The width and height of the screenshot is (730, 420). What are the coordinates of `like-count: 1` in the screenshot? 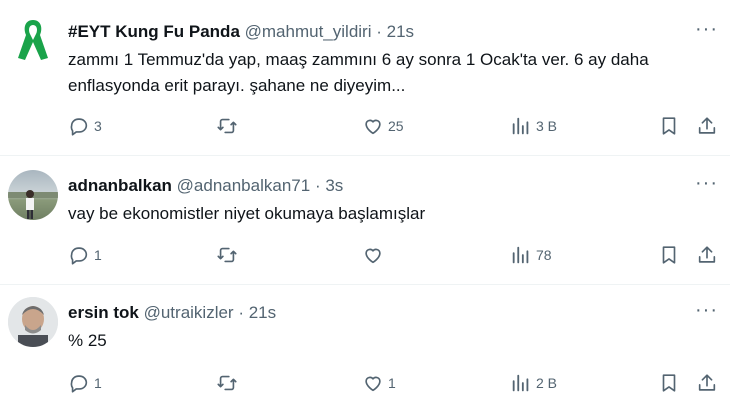 It's located at (392, 383).